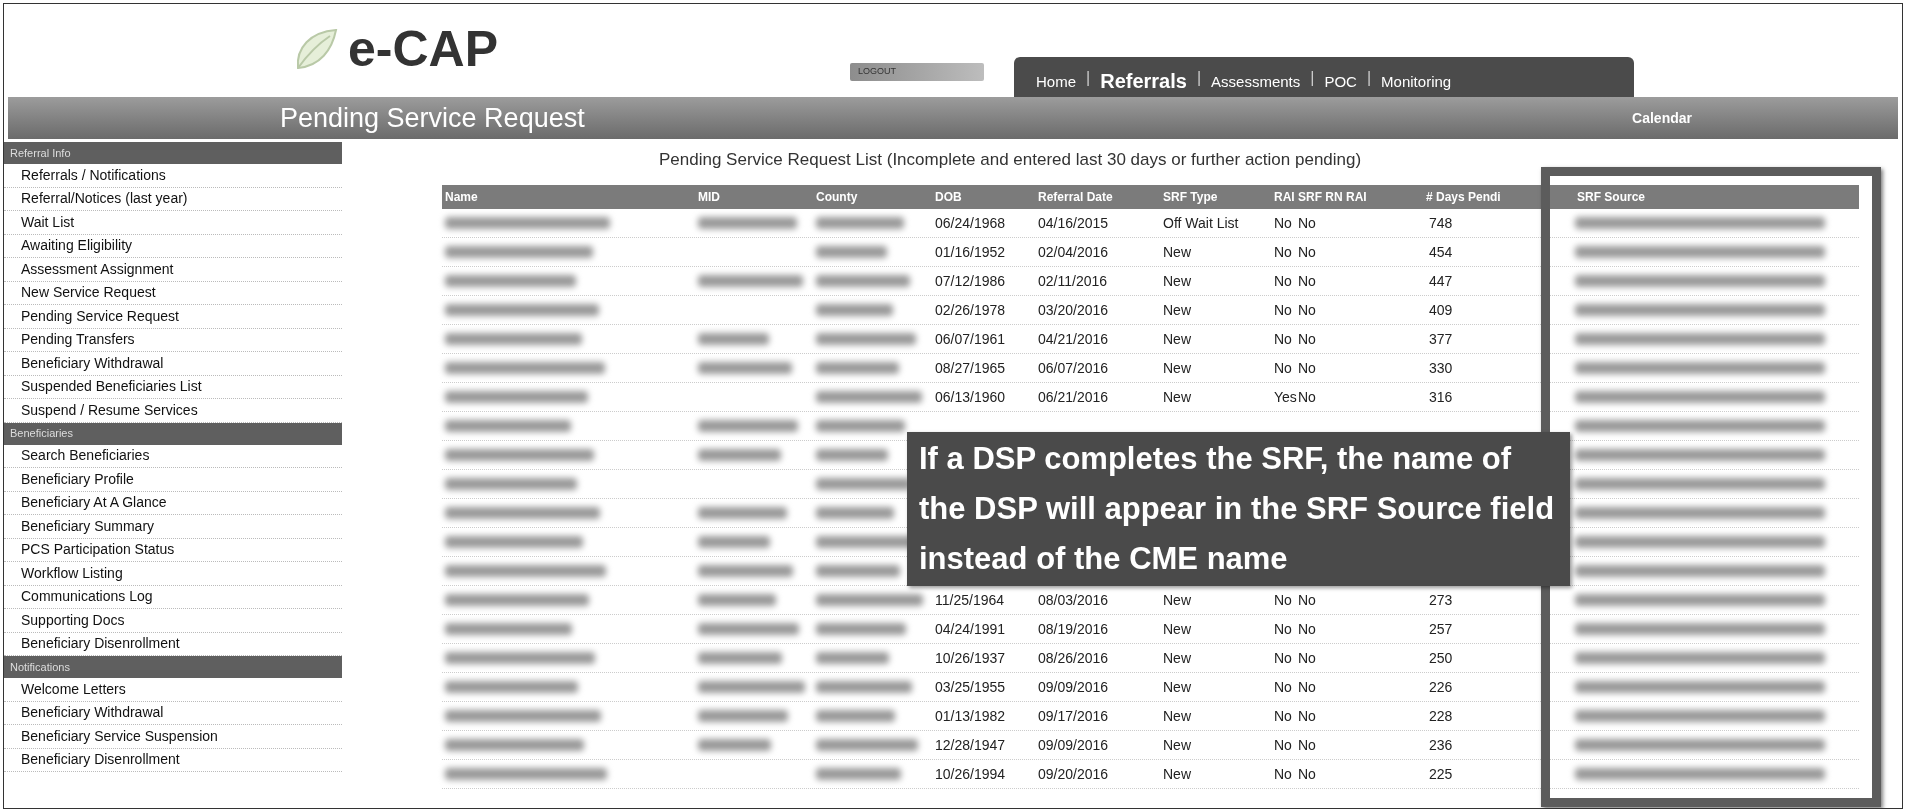 The height and width of the screenshot is (812, 1906). What do you see at coordinates (1073, 368) in the screenshot?
I see `table-cell-text: 06/07/2016` at bounding box center [1073, 368].